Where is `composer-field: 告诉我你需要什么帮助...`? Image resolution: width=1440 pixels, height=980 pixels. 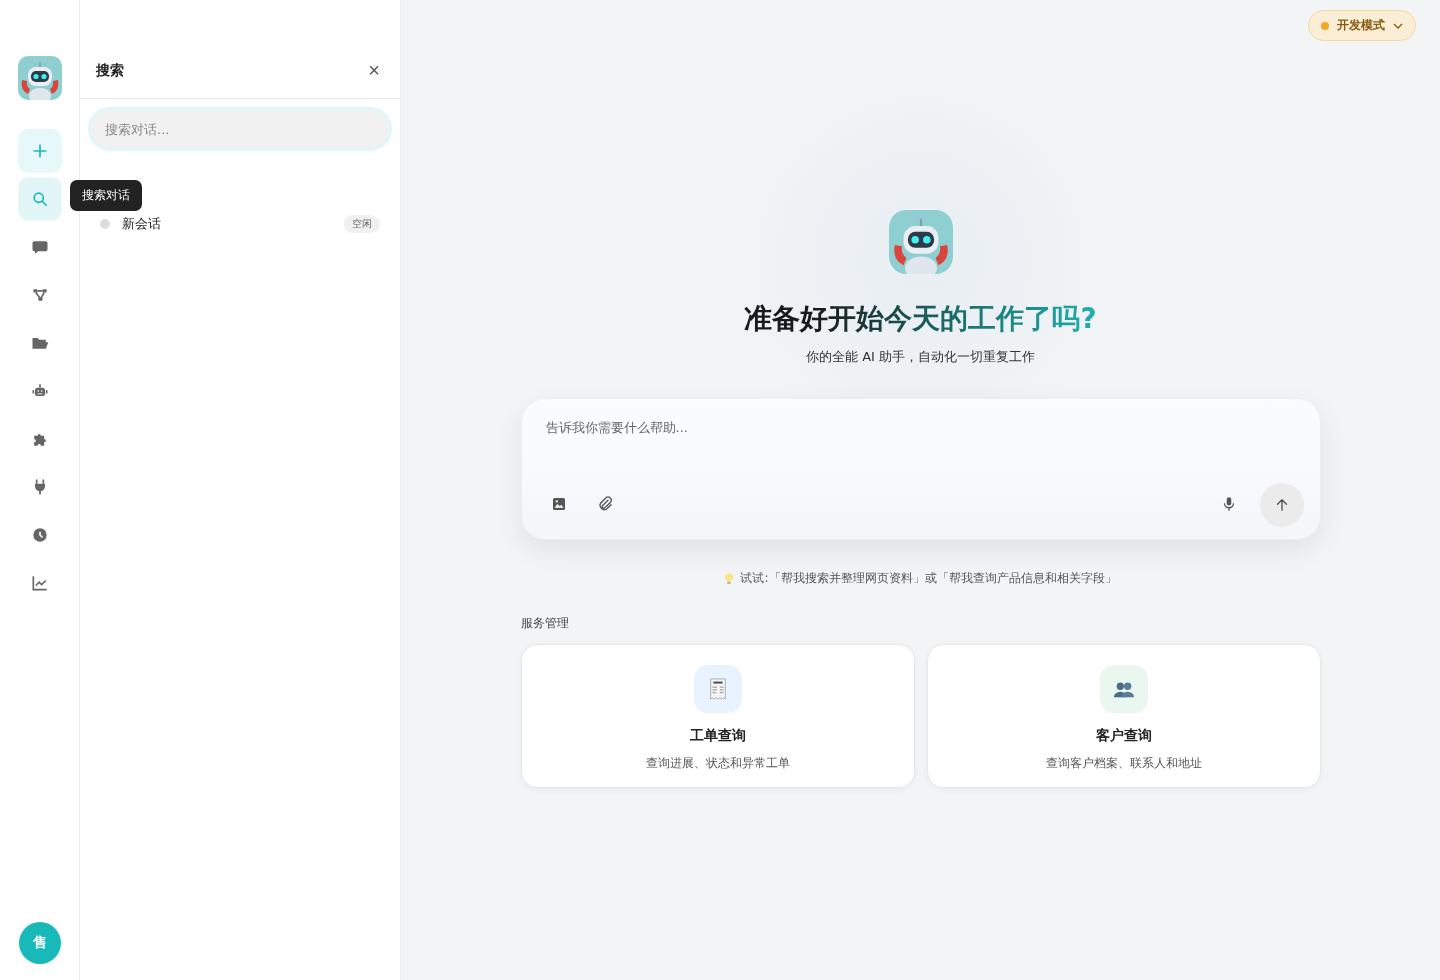
composer-field: 告诉我你需要什么帮助... is located at coordinates (920, 469).